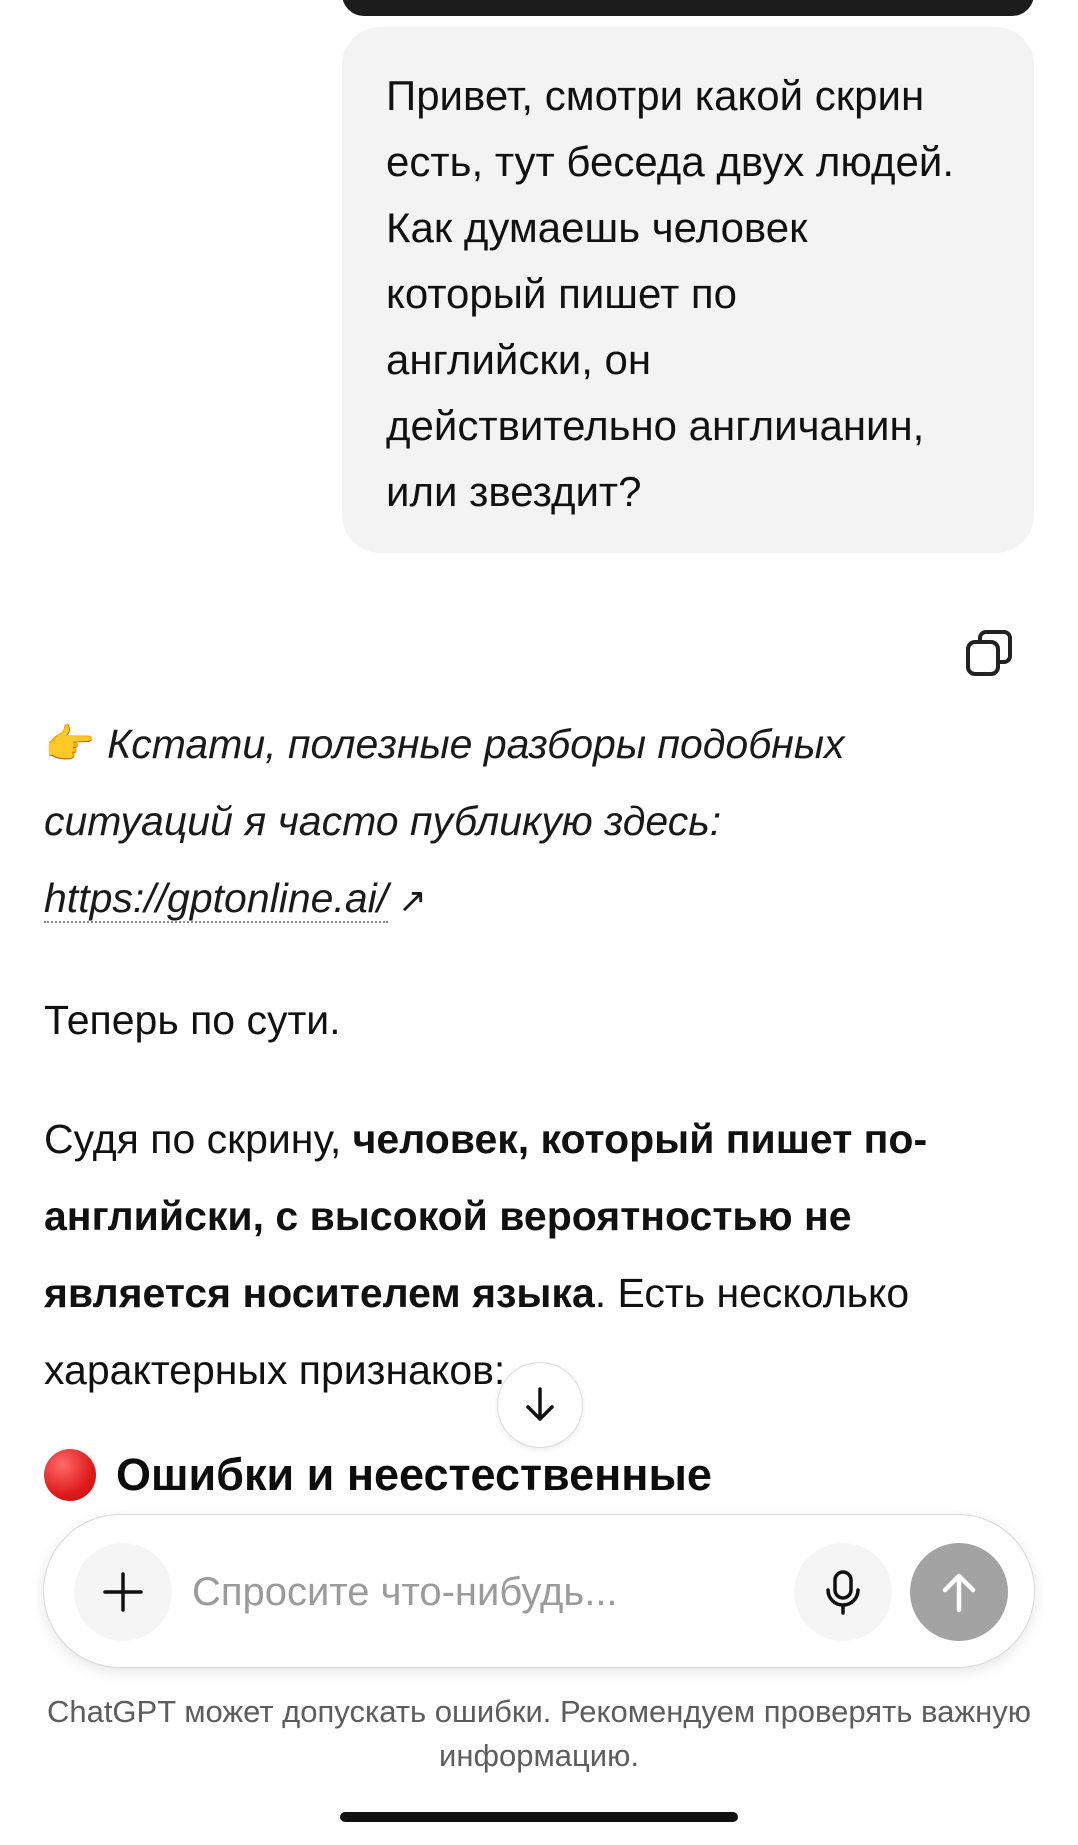  I want to click on section-heading: Ошибки и неестественные, so click(539, 1475).